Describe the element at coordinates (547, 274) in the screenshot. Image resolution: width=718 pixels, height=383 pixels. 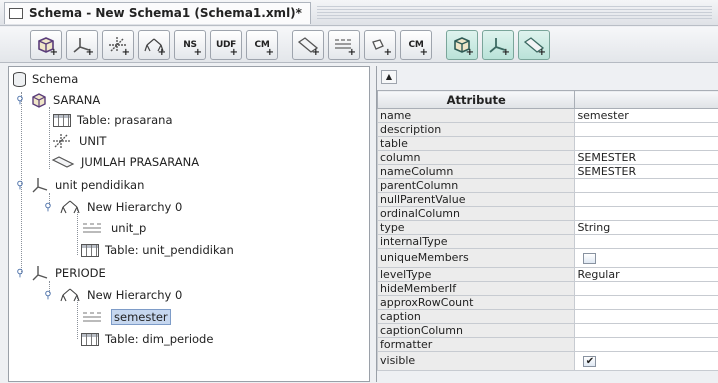
I see `table-row: levelType Regular` at that location.